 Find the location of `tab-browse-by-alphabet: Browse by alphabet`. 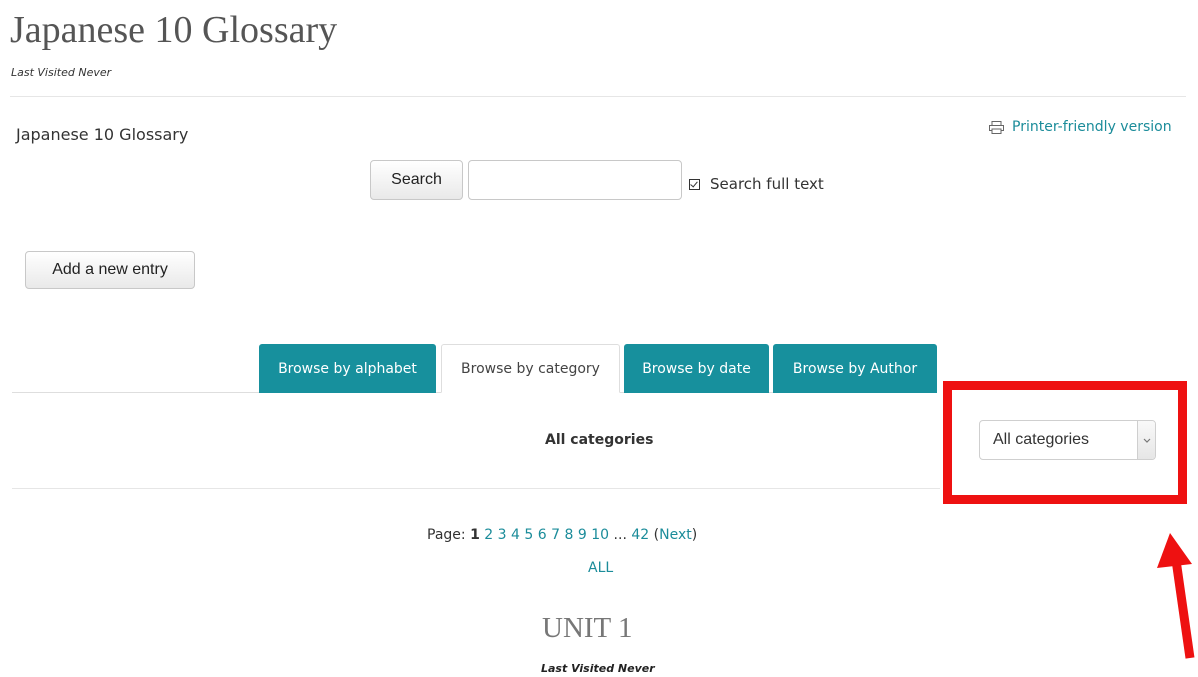

tab-browse-by-alphabet: Browse by alphabet is located at coordinates (347, 368).